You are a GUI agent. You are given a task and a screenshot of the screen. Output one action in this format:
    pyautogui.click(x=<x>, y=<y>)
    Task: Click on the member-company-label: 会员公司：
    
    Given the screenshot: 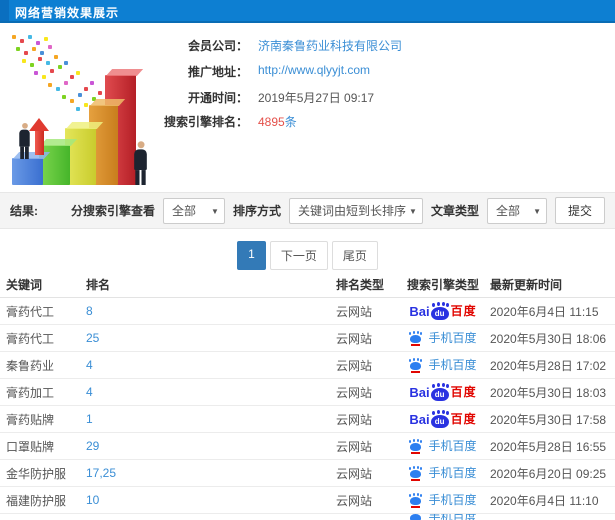 What is the action you would take?
    pyautogui.click(x=217, y=46)
    